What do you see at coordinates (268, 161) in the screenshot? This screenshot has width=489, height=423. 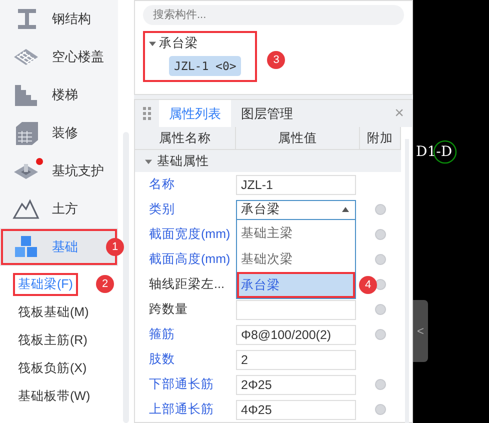 I see `section-header: 基础属性` at bounding box center [268, 161].